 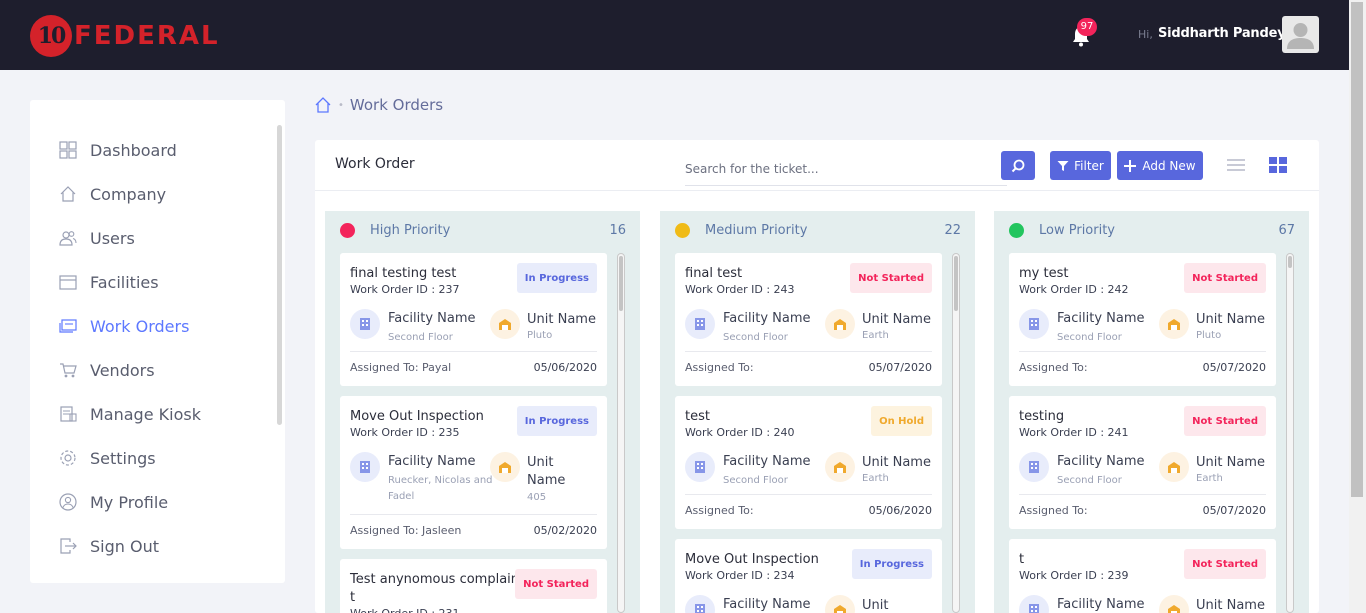 What do you see at coordinates (129, 502) in the screenshot?
I see `sidebar-item-label: My Profile` at bounding box center [129, 502].